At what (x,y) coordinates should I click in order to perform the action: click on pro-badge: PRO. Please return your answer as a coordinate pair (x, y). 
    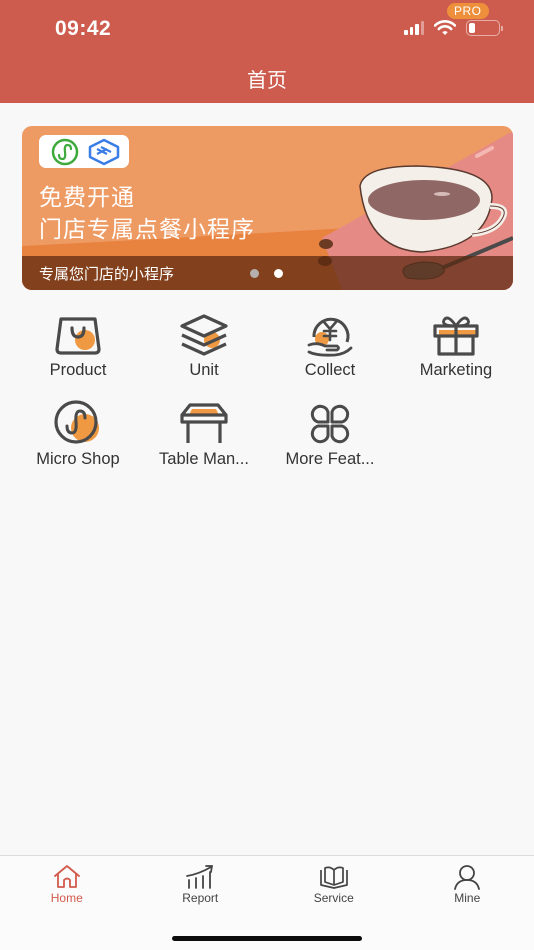
    Looking at the image, I should click on (468, 11).